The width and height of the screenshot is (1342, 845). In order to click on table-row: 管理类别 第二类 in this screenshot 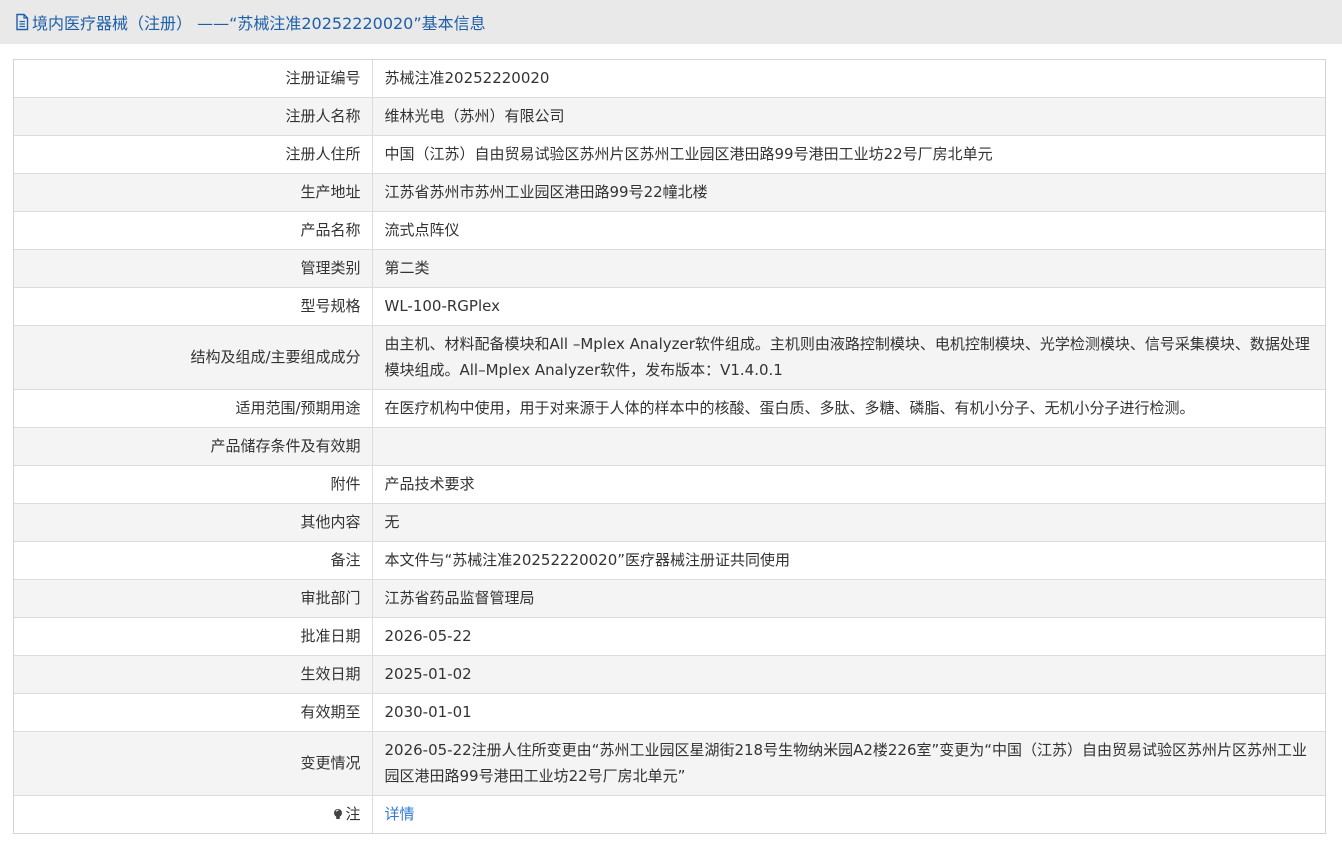, I will do `click(669, 268)`.